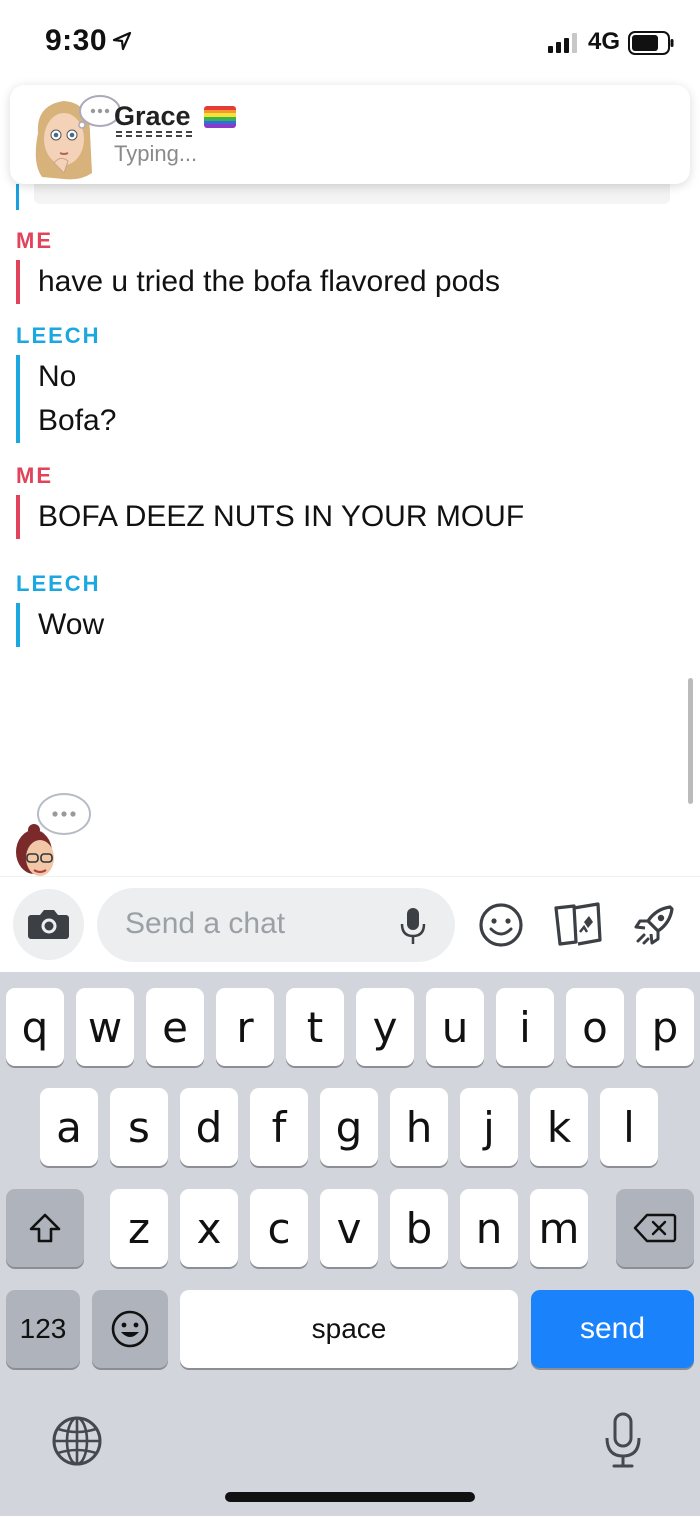 This screenshot has width=700, height=1516. Describe the element at coordinates (66, 399) in the screenshot. I see `message-block: No Bofa?` at that location.